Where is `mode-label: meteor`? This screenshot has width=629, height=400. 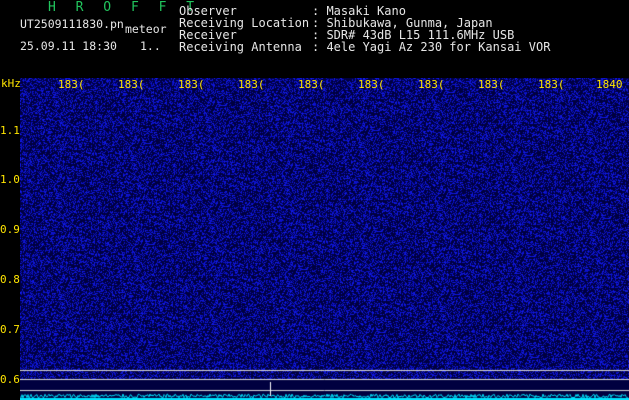
mode-label: meteor is located at coordinates (146, 29).